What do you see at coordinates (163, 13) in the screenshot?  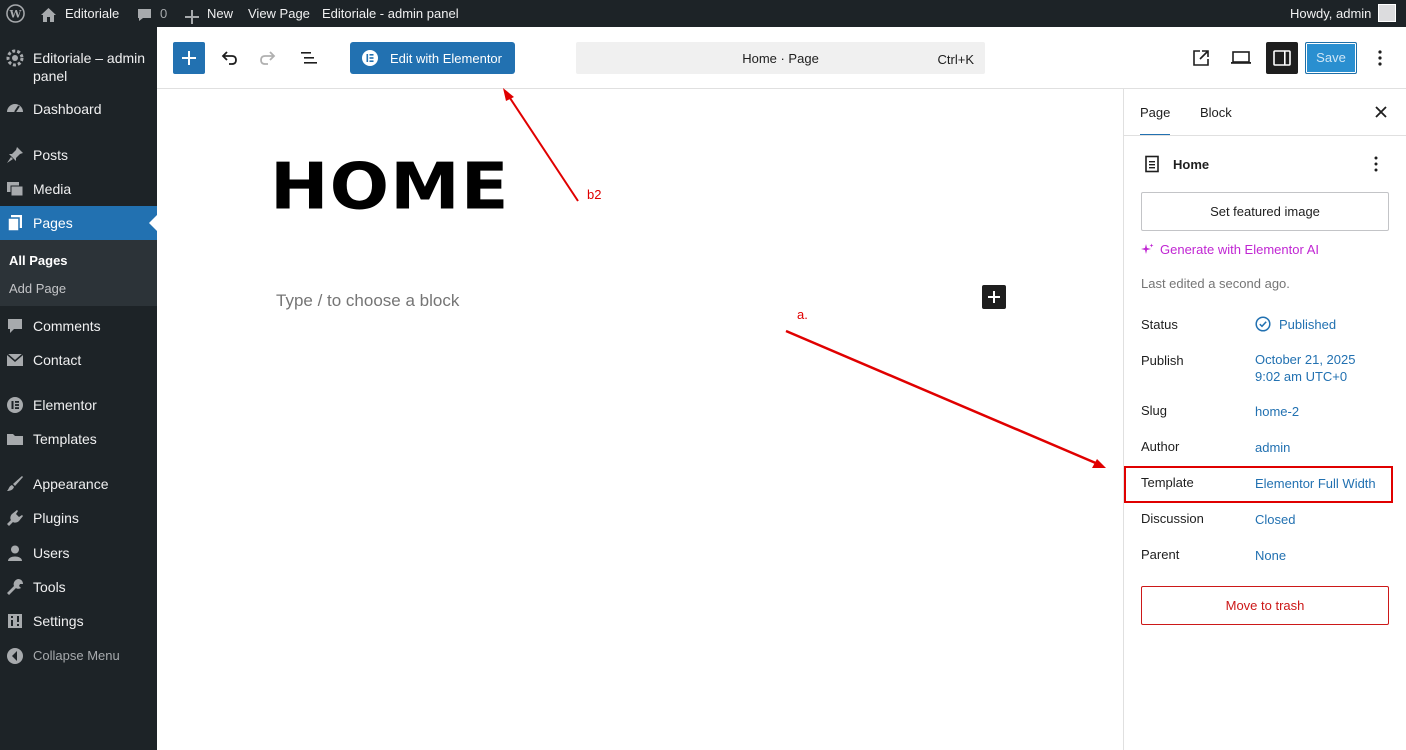 I see `comments-count: 0` at bounding box center [163, 13].